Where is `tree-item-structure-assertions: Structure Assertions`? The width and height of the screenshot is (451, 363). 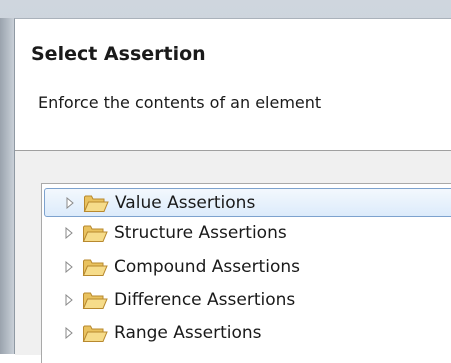 tree-item-structure-assertions: Structure Assertions is located at coordinates (247, 232).